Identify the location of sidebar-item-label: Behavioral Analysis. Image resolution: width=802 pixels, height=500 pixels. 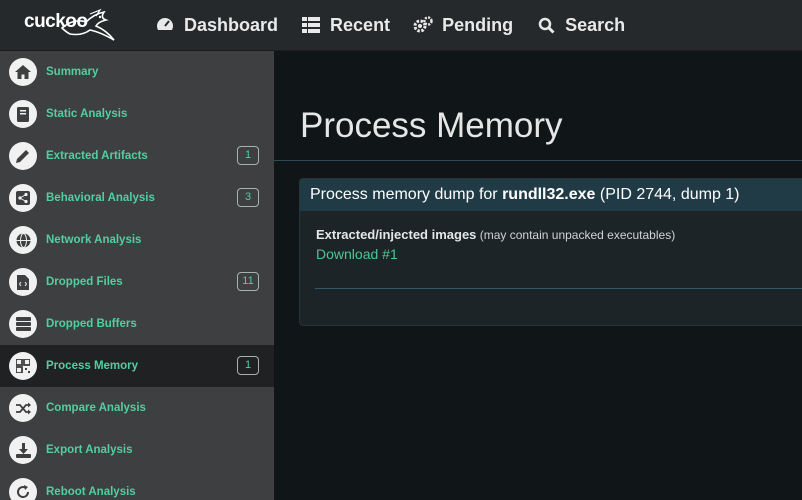
(100, 198).